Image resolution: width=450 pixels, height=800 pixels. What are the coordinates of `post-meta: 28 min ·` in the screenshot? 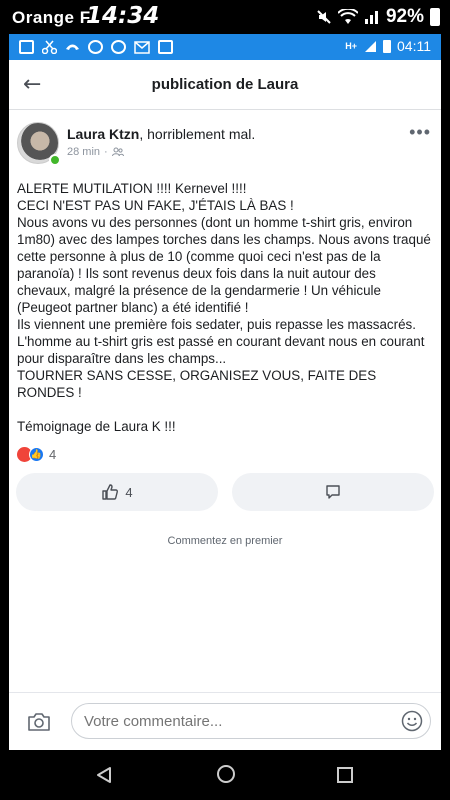 It's located at (95, 152).